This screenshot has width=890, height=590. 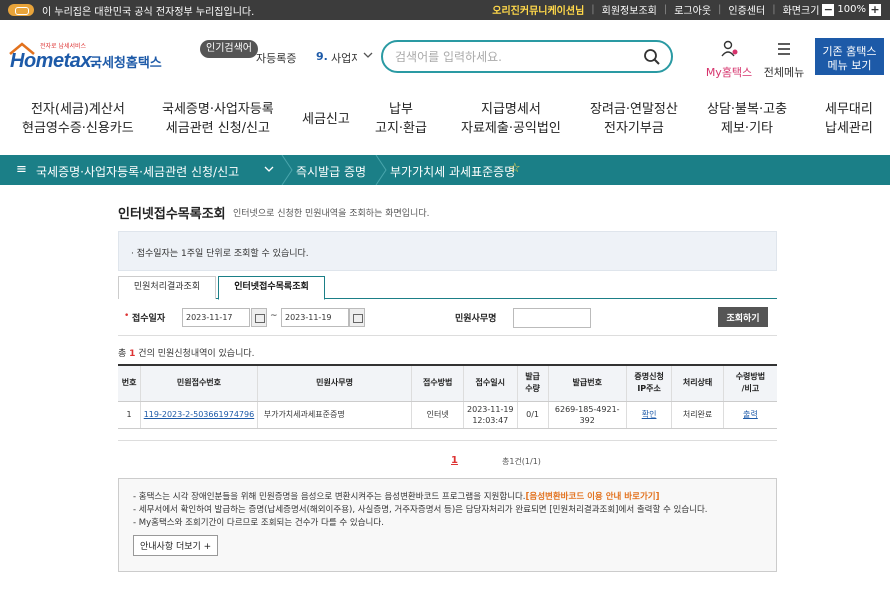 I want to click on col-header-ip: 증명신청 IP주소, so click(x=648, y=383).